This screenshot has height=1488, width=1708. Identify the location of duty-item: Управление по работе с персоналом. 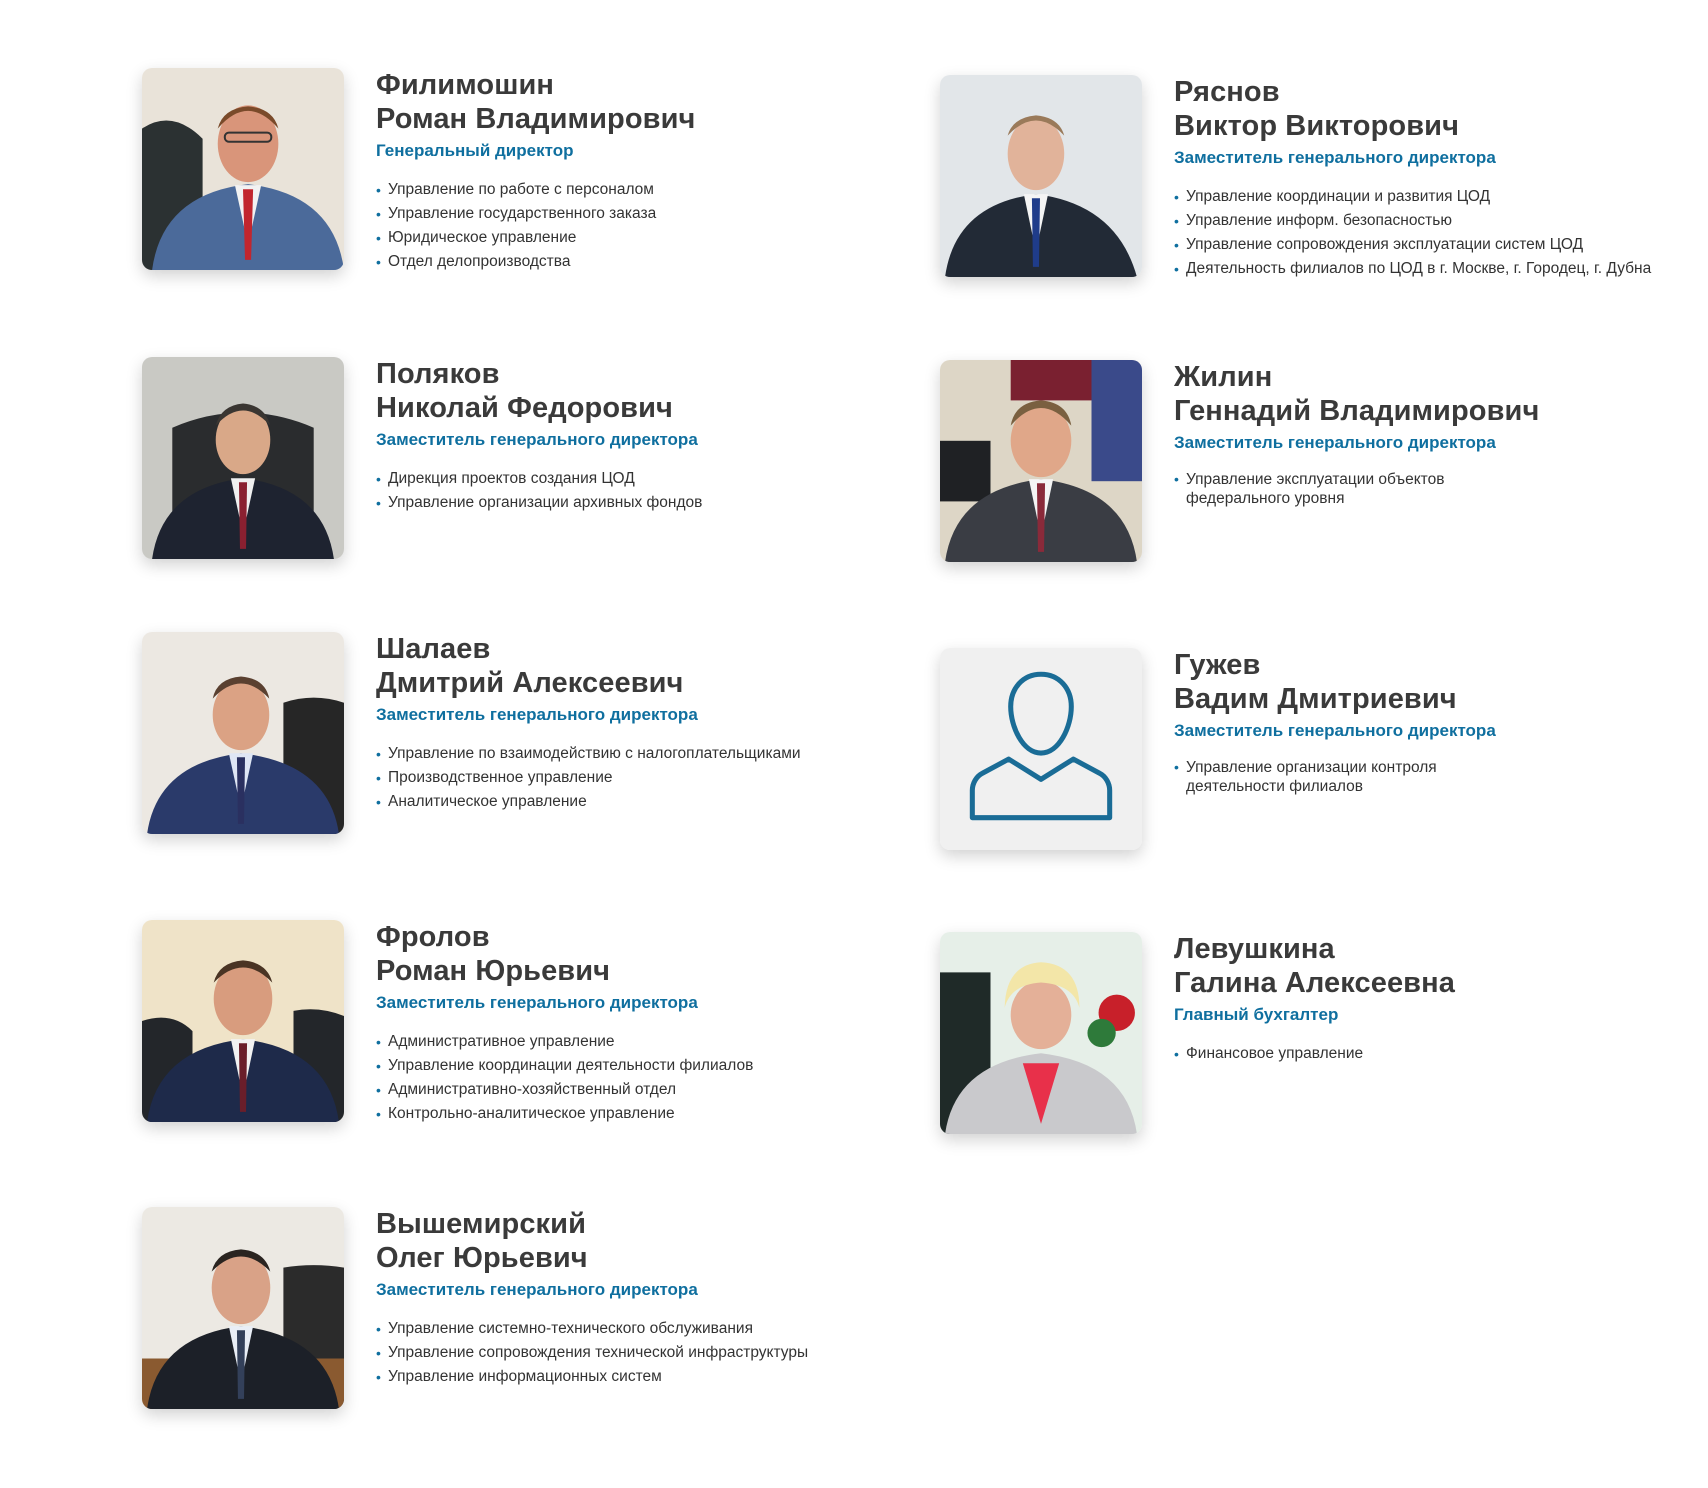
(636, 190).